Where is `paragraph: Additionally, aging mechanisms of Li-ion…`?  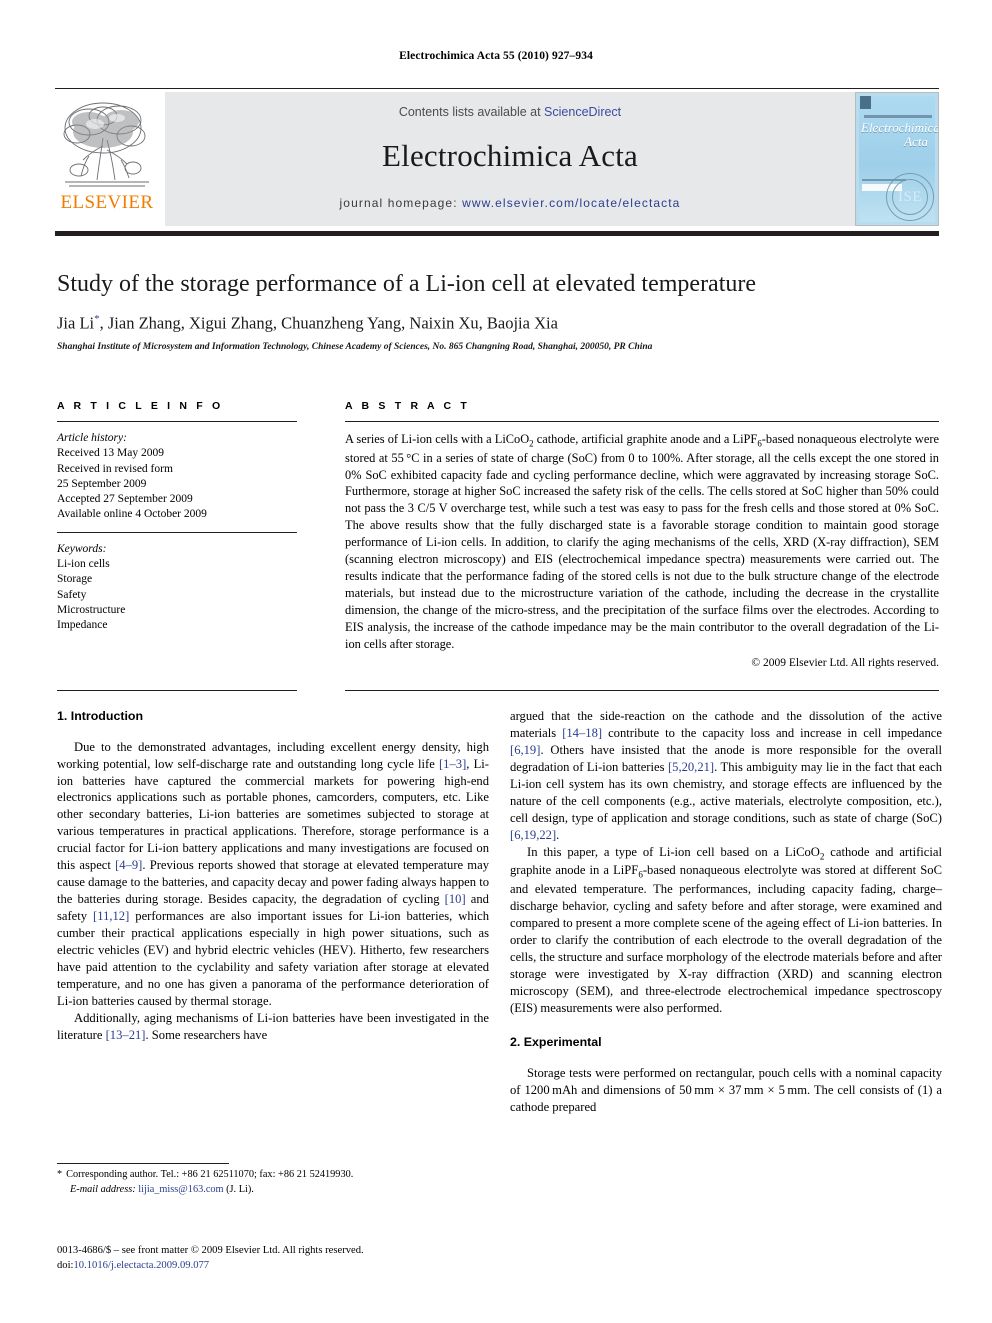 paragraph: Additionally, aging mechanisms of Li-ion… is located at coordinates (273, 1026).